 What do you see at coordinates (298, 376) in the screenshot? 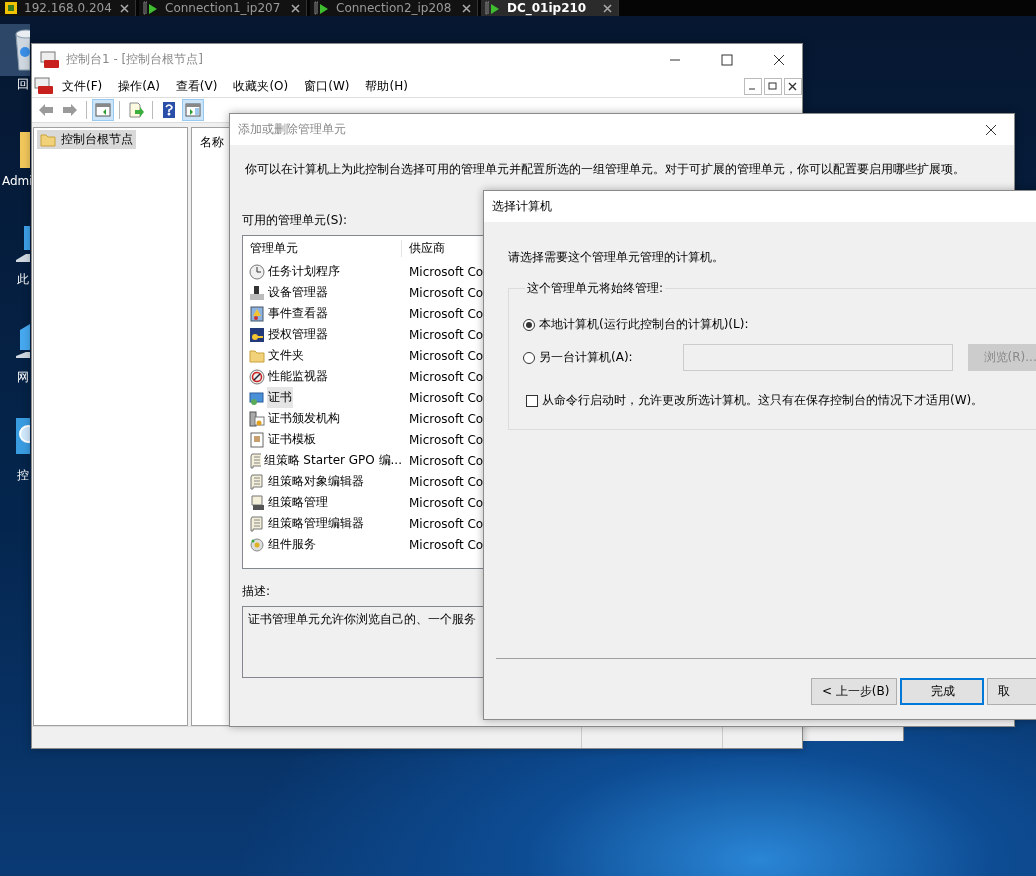
I see `snapin-name: 性能监视器` at bounding box center [298, 376].